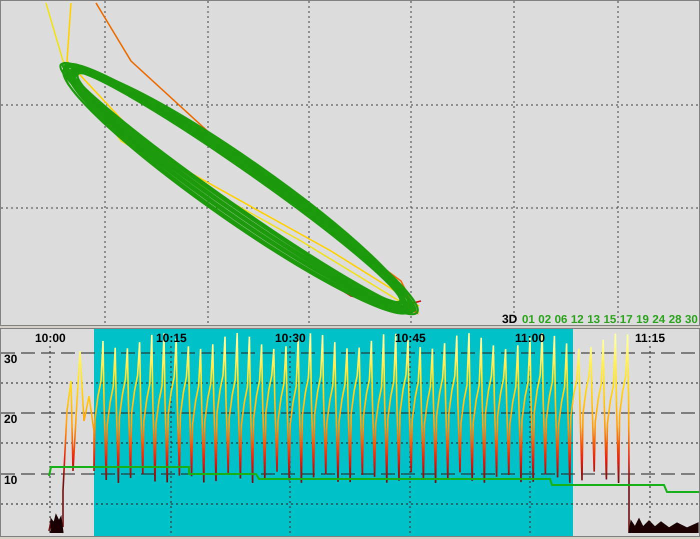  Describe the element at coordinates (626, 319) in the screenshot. I see `legend-item: 17` at that location.